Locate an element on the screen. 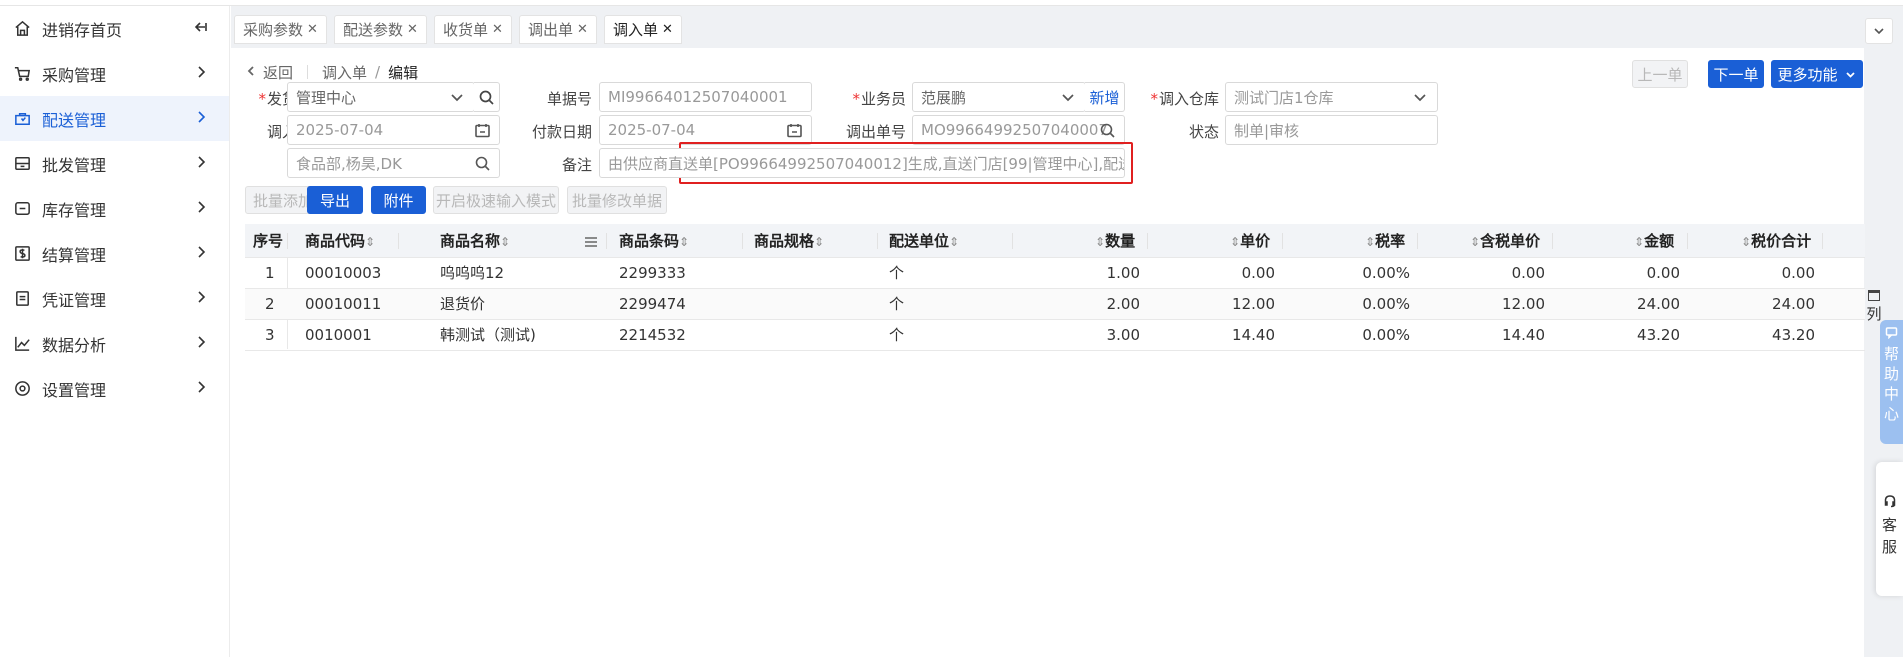 This screenshot has width=1903, height=657. tab-delivery-params: 配送参数 ✕ is located at coordinates (380, 29).